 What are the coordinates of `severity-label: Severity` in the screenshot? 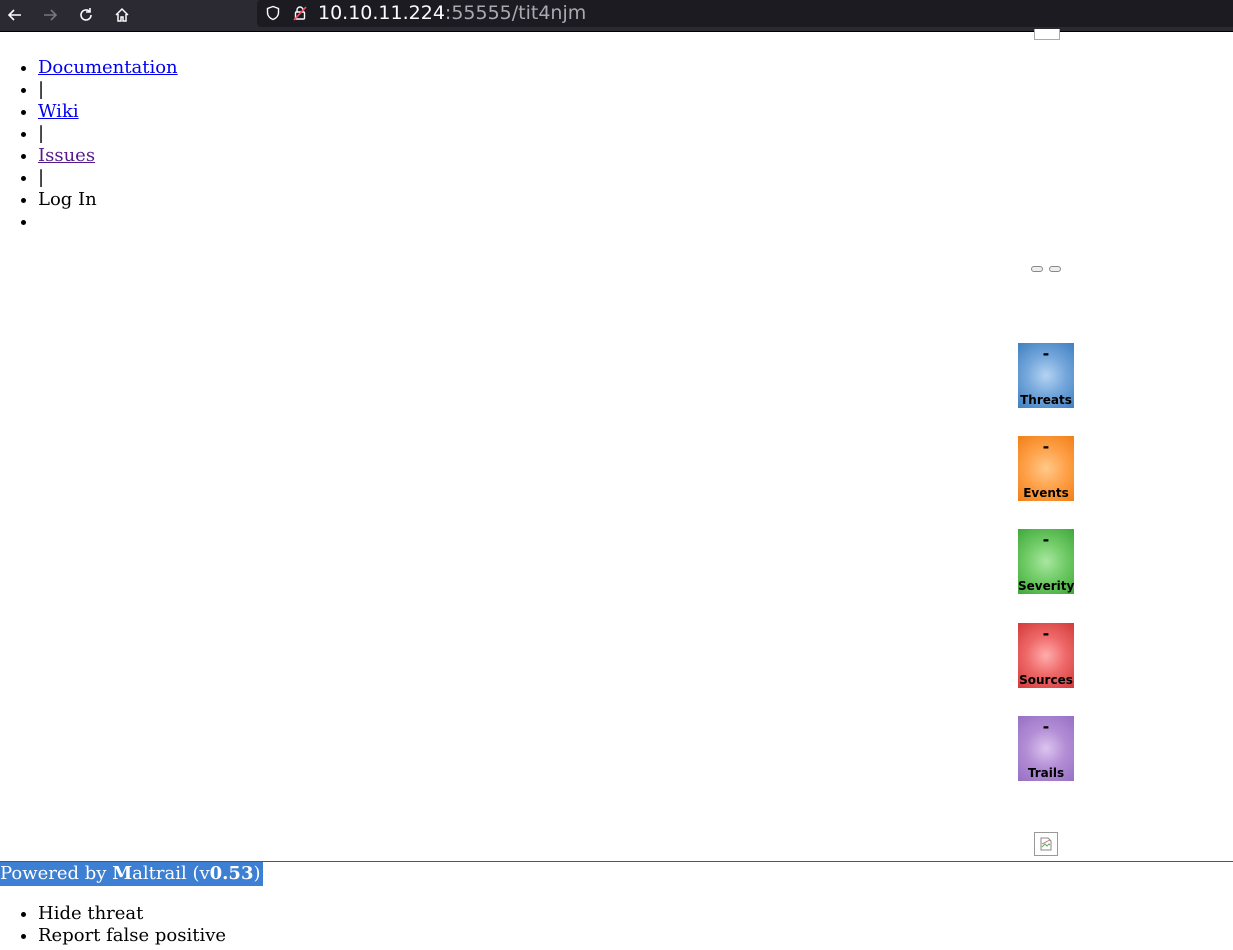 It's located at (1046, 586).